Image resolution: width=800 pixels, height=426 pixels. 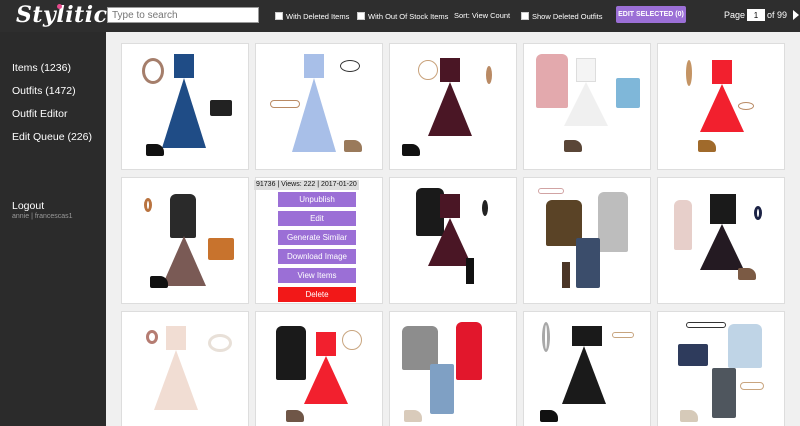 I want to click on pagination: Page of 99, so click(x=762, y=15).